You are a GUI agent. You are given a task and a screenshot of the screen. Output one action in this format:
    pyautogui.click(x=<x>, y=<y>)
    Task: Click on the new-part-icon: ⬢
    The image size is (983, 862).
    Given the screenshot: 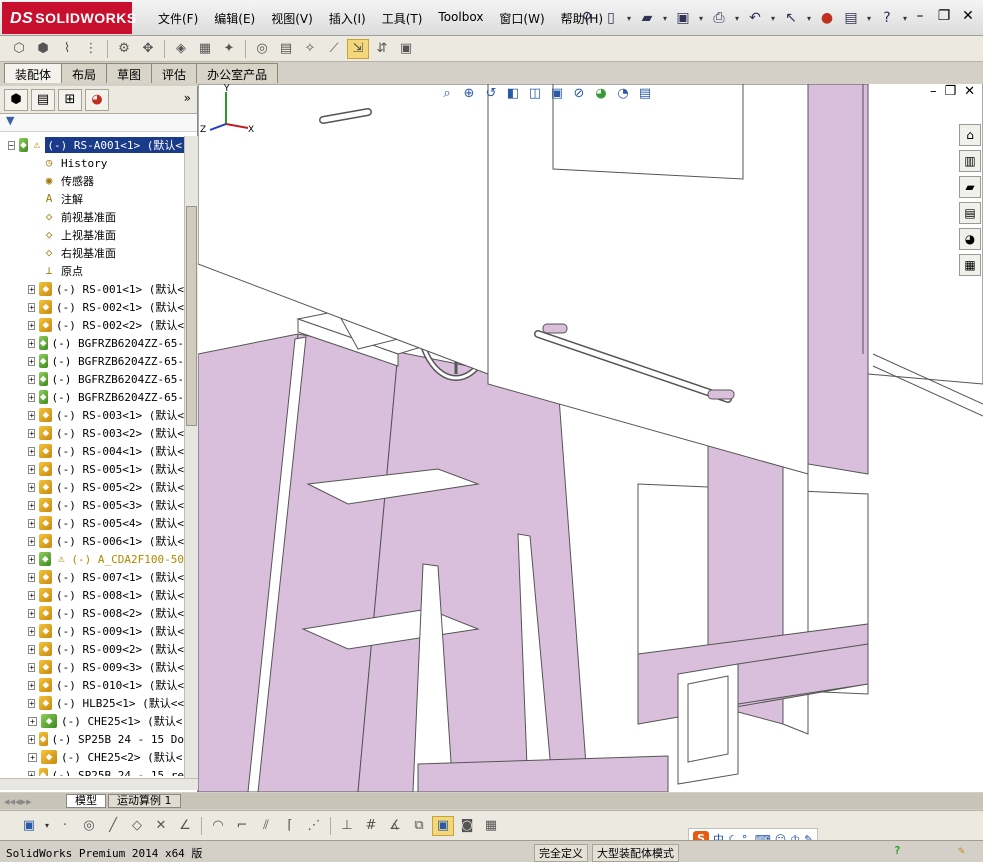 What is the action you would take?
    pyautogui.click(x=43, y=49)
    